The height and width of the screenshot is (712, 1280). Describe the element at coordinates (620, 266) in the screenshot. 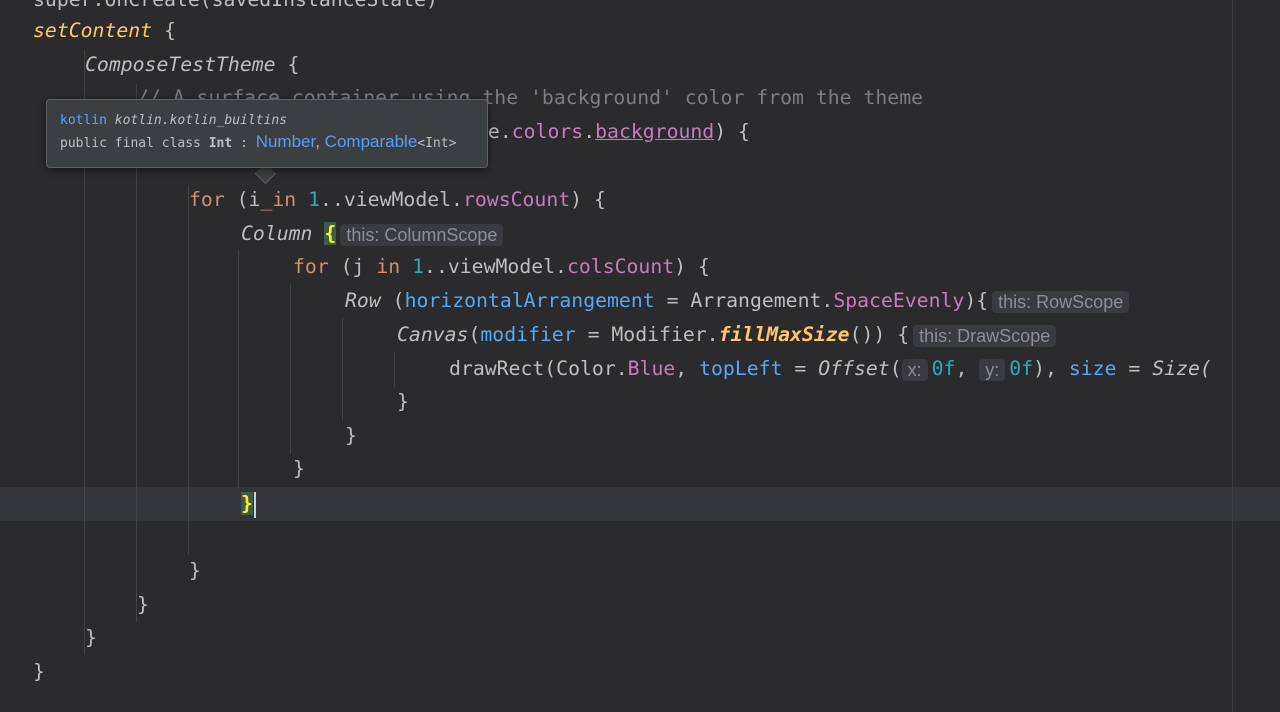

I see `code-property: colsCount` at that location.